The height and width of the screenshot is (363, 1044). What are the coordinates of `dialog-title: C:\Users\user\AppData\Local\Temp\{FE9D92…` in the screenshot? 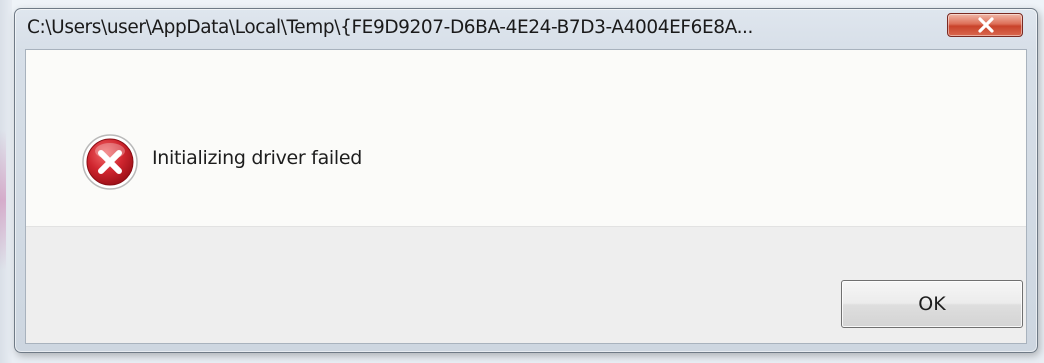 It's located at (390, 27).